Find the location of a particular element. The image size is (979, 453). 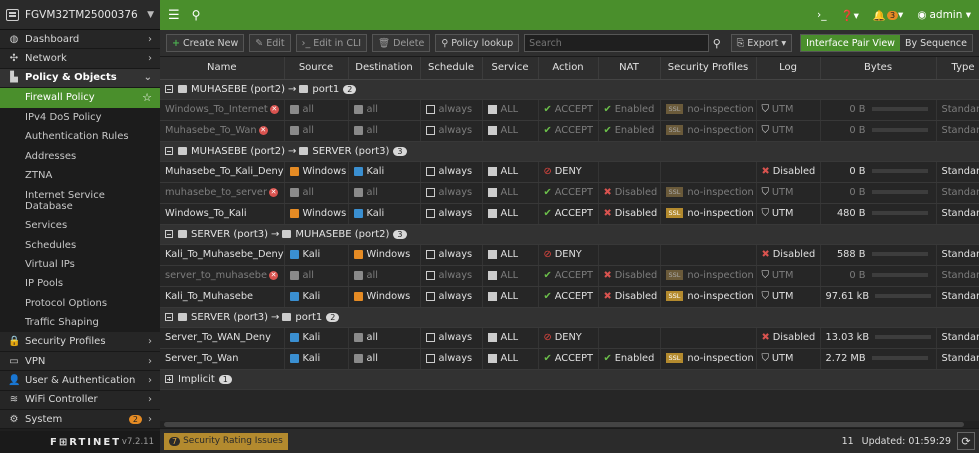

sidebar-subitem-5: Internet Service Database is located at coordinates (80, 201).